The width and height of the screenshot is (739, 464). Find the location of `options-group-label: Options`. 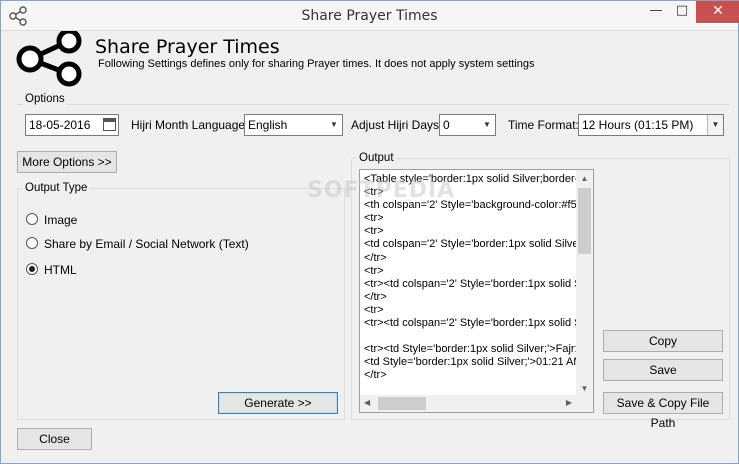

options-group-label: Options is located at coordinates (45, 99).